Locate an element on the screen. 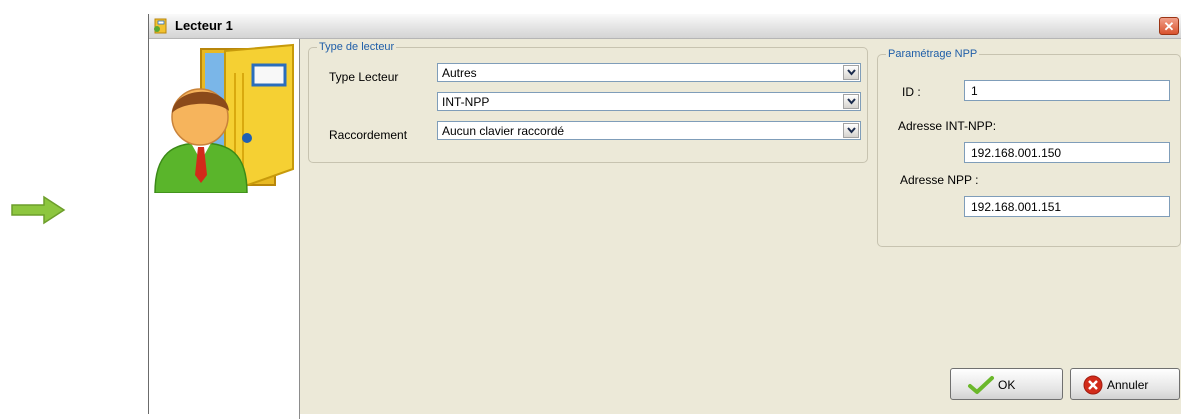  id-label: ID : is located at coordinates (911, 92).